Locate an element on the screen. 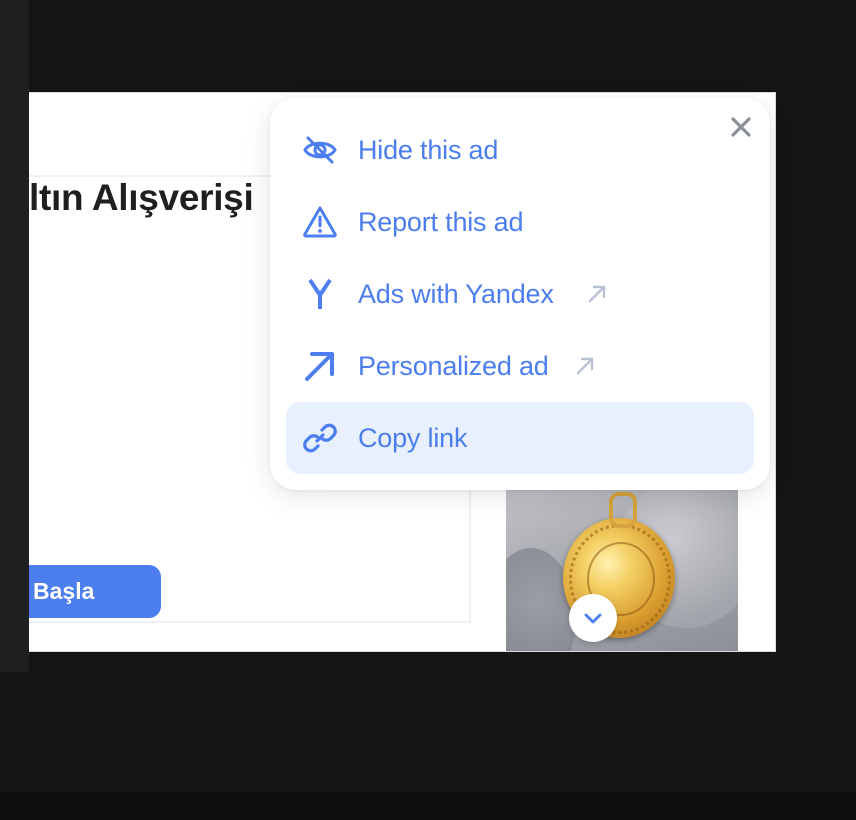  ad-title: ltın Alışverişi is located at coordinates (141, 197).